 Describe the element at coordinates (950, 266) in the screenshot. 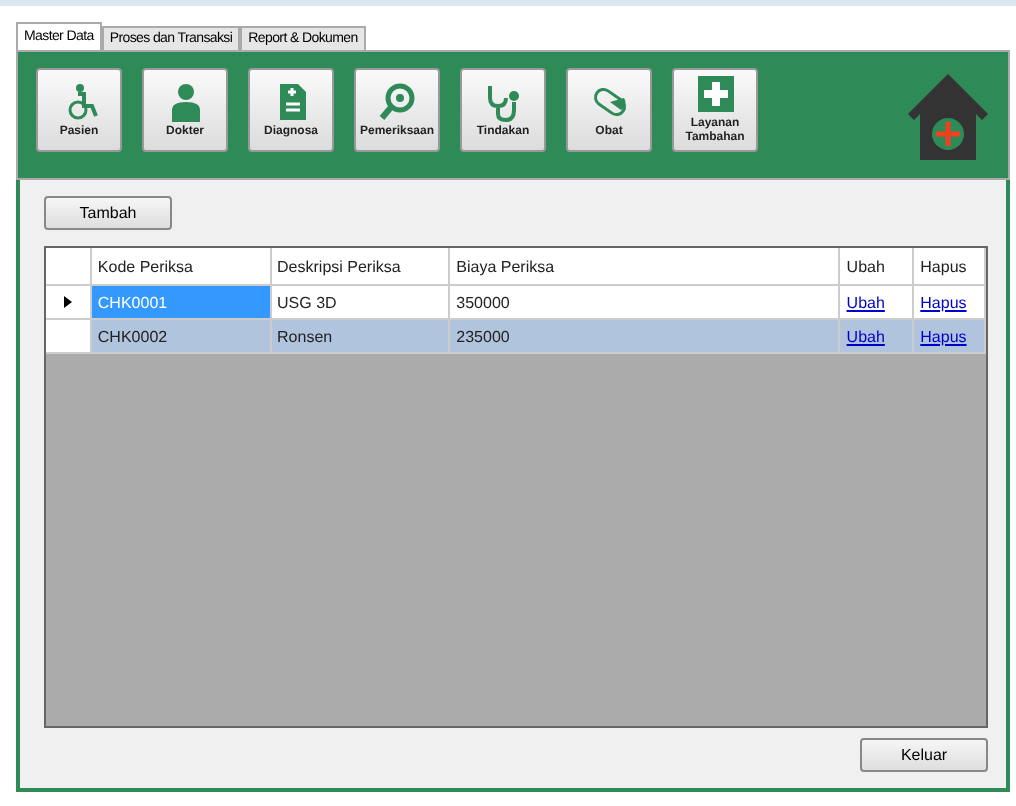

I see `column-header: Hapus` at that location.